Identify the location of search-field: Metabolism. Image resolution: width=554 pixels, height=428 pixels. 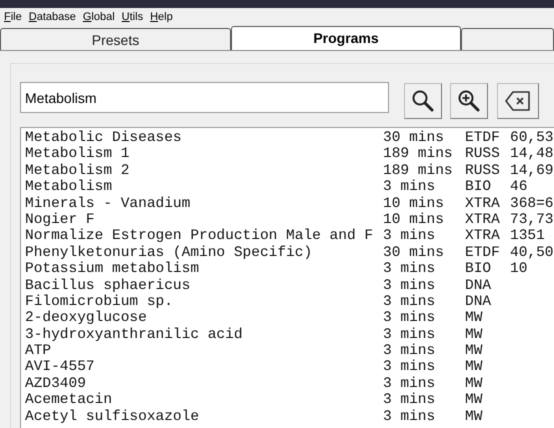
(204, 97).